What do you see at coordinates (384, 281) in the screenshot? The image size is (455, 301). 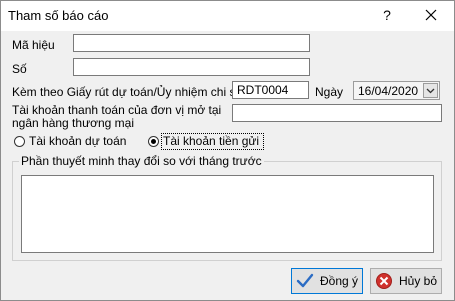 I see `cancel-icon` at bounding box center [384, 281].